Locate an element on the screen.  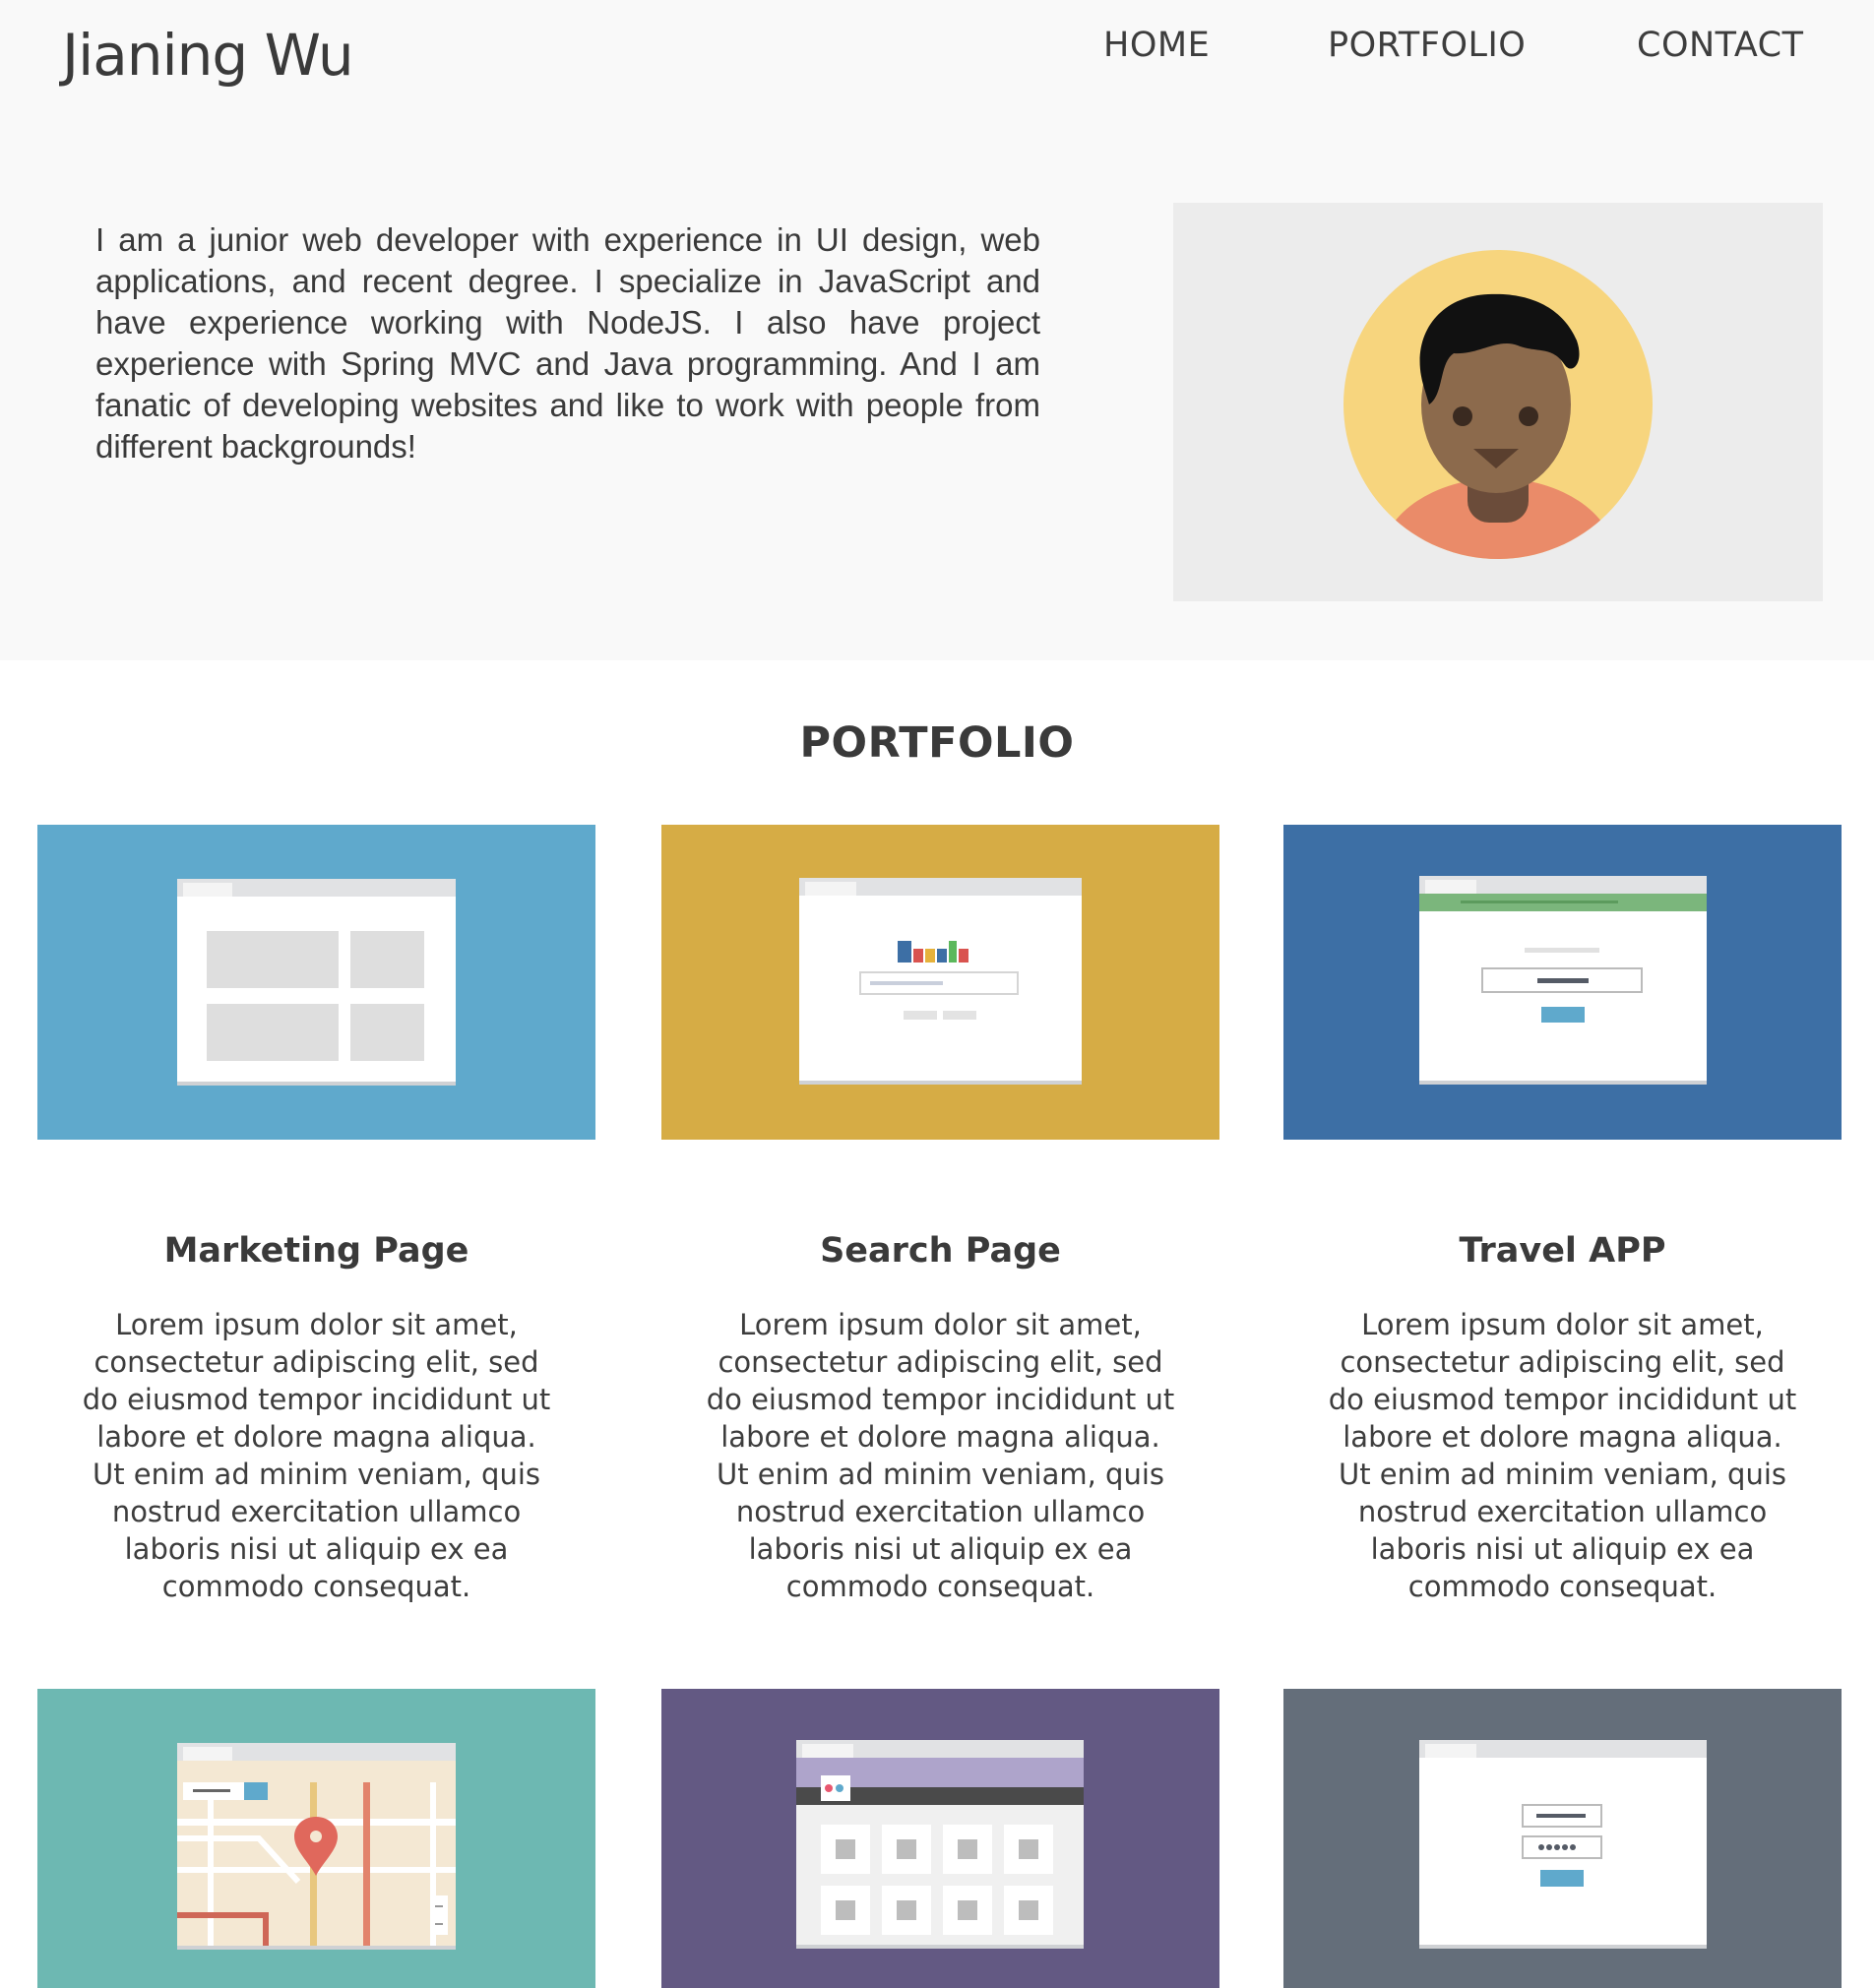
portfolio-tile-travel is located at coordinates (1562, 983).